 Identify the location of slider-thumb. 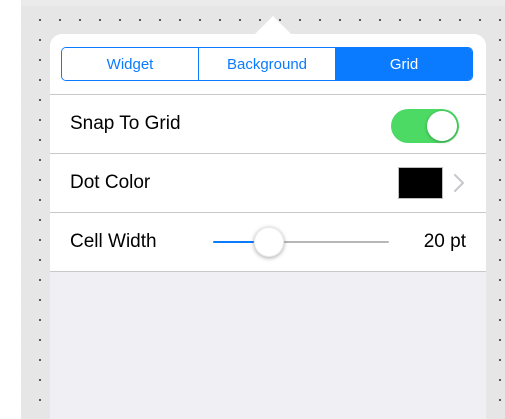
(269, 242).